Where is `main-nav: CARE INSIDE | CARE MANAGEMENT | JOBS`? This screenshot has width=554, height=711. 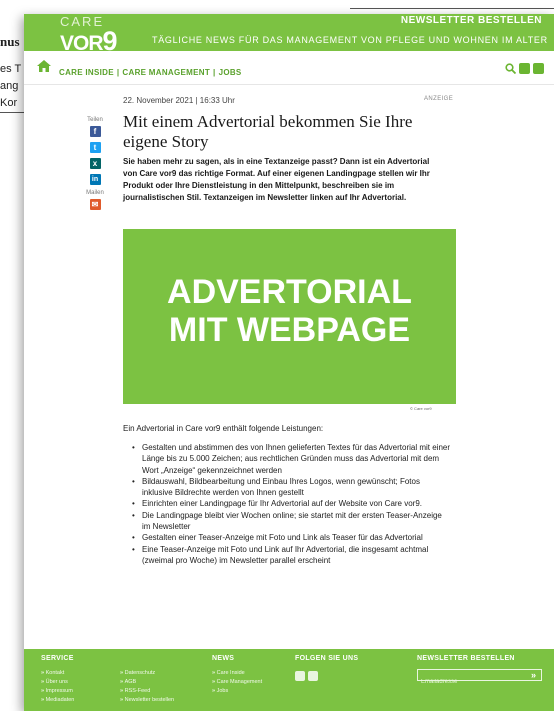
main-nav: CARE INSIDE | CARE MANAGEMENT | JOBS is located at coordinates (289, 68).